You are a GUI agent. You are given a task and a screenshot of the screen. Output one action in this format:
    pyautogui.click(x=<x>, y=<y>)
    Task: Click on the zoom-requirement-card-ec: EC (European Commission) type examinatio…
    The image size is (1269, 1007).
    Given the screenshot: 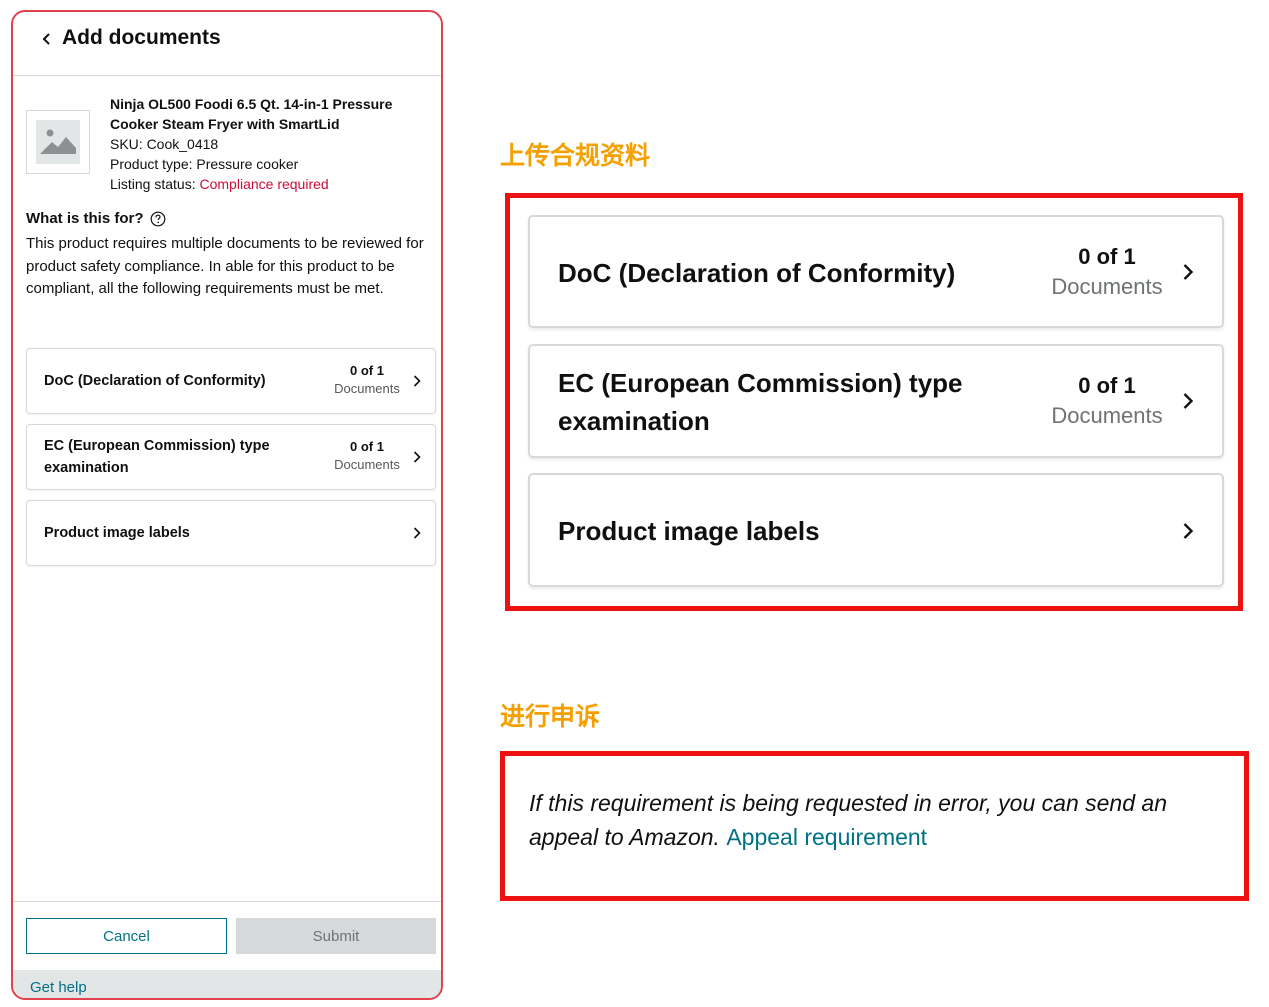 What is the action you would take?
    pyautogui.click(x=876, y=401)
    